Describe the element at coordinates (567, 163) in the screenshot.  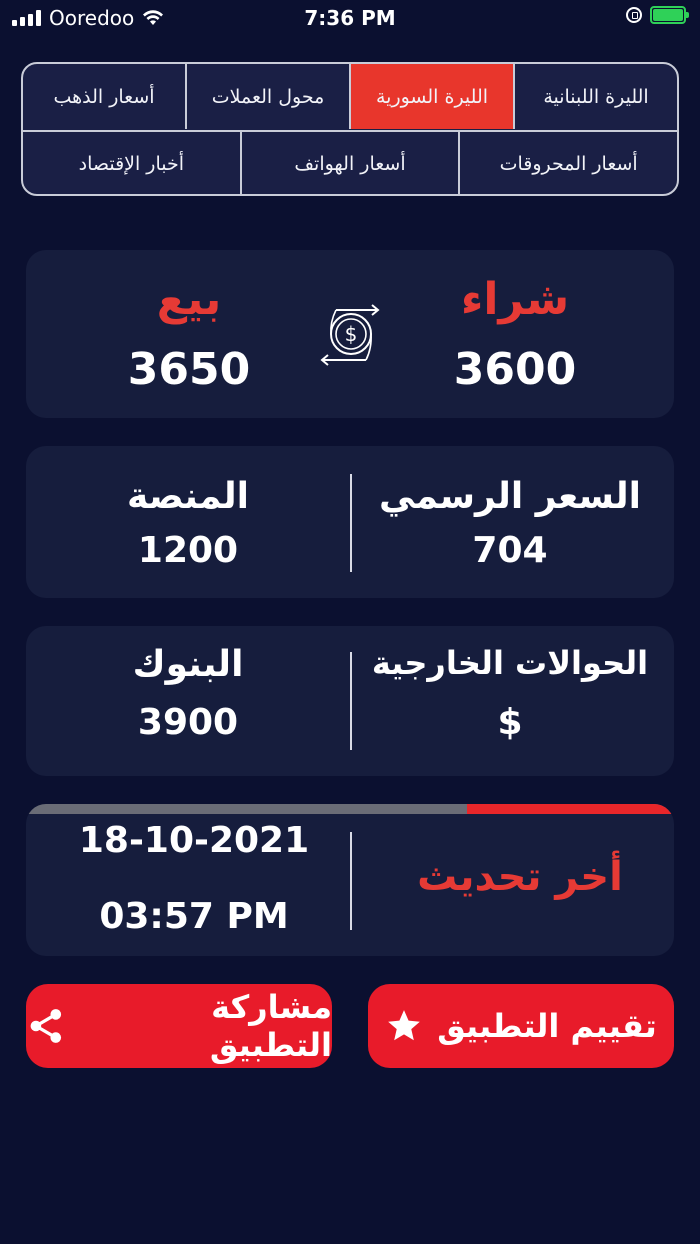
I see `tab-fuel-prices: أسعار المحروقات` at that location.